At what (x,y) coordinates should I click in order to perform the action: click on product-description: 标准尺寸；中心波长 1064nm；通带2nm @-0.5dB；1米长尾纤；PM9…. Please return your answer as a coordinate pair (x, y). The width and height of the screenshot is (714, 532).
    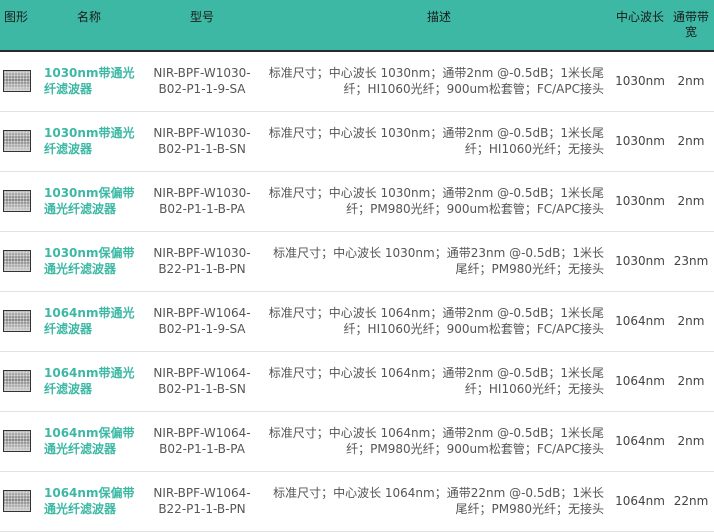
    Looking at the image, I should click on (439, 441).